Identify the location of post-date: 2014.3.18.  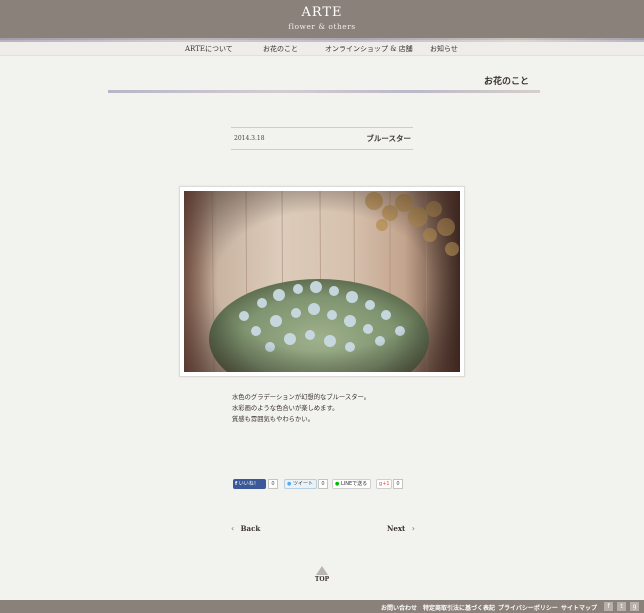
(249, 138).